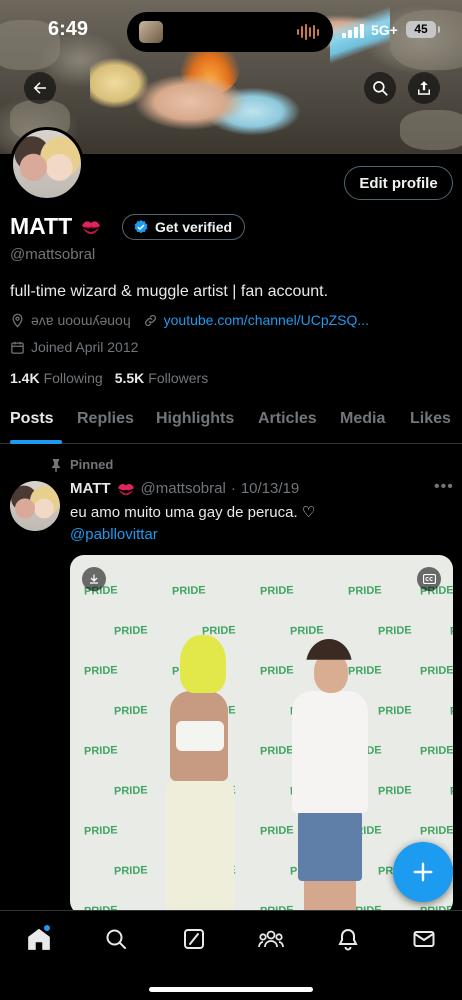  Describe the element at coordinates (129, 378) in the screenshot. I see `followers-count: 5.5K` at that location.